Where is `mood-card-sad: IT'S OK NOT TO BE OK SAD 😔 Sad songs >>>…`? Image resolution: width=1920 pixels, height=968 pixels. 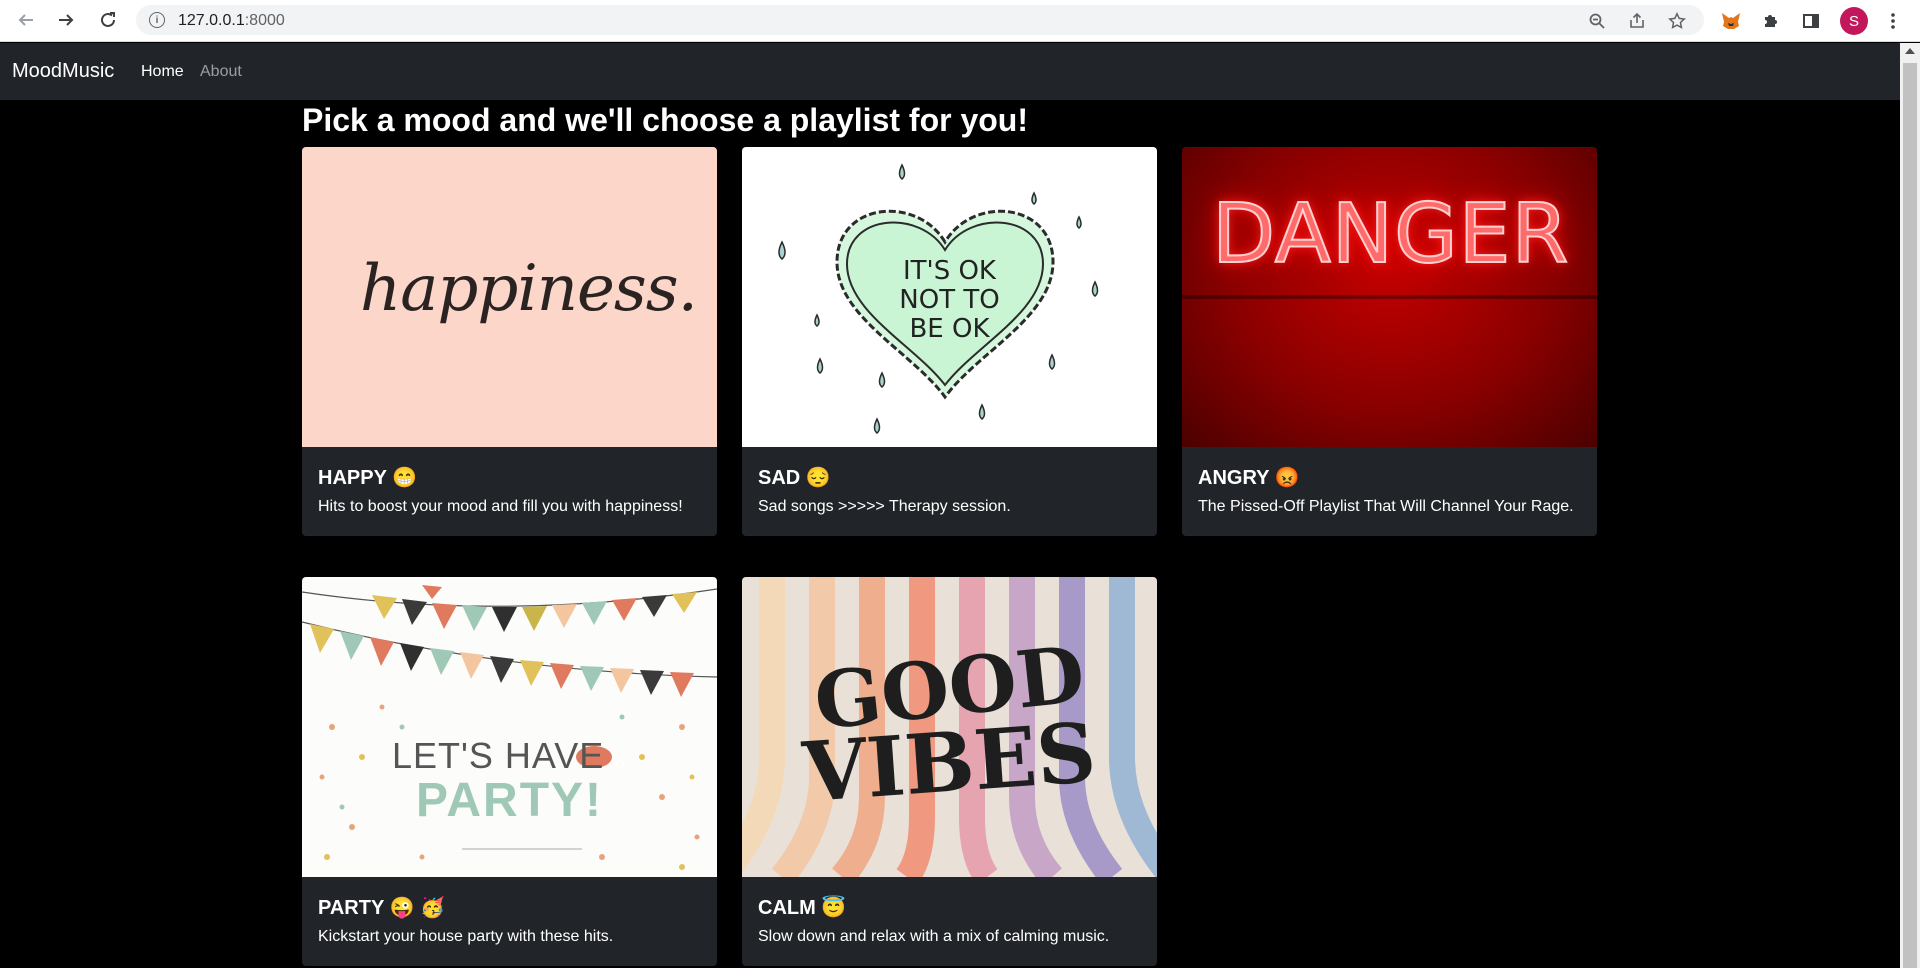 mood-card-sad: IT'S OK NOT TO BE OK SAD 😔 Sad songs >>>… is located at coordinates (949, 341).